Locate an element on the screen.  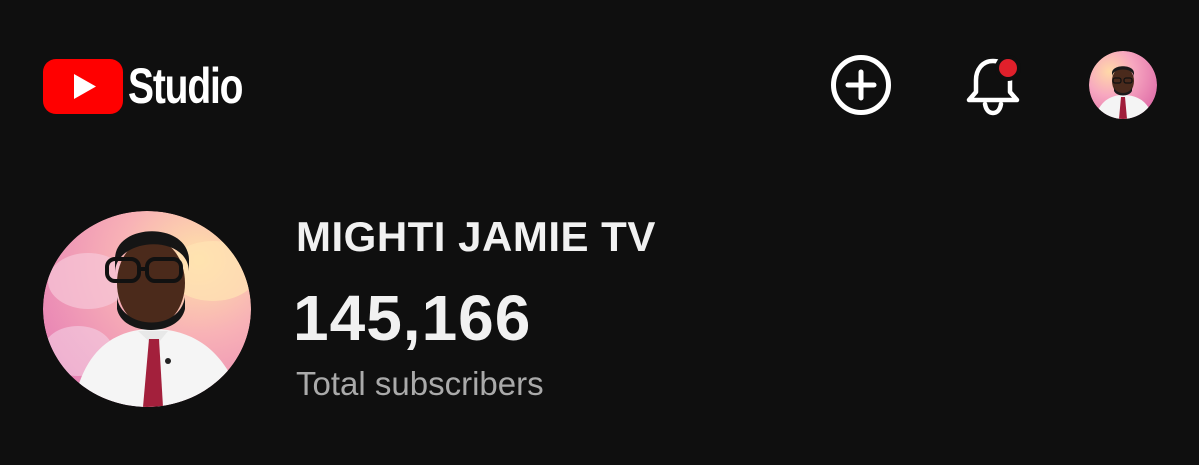
channel-avatar is located at coordinates (147, 309).